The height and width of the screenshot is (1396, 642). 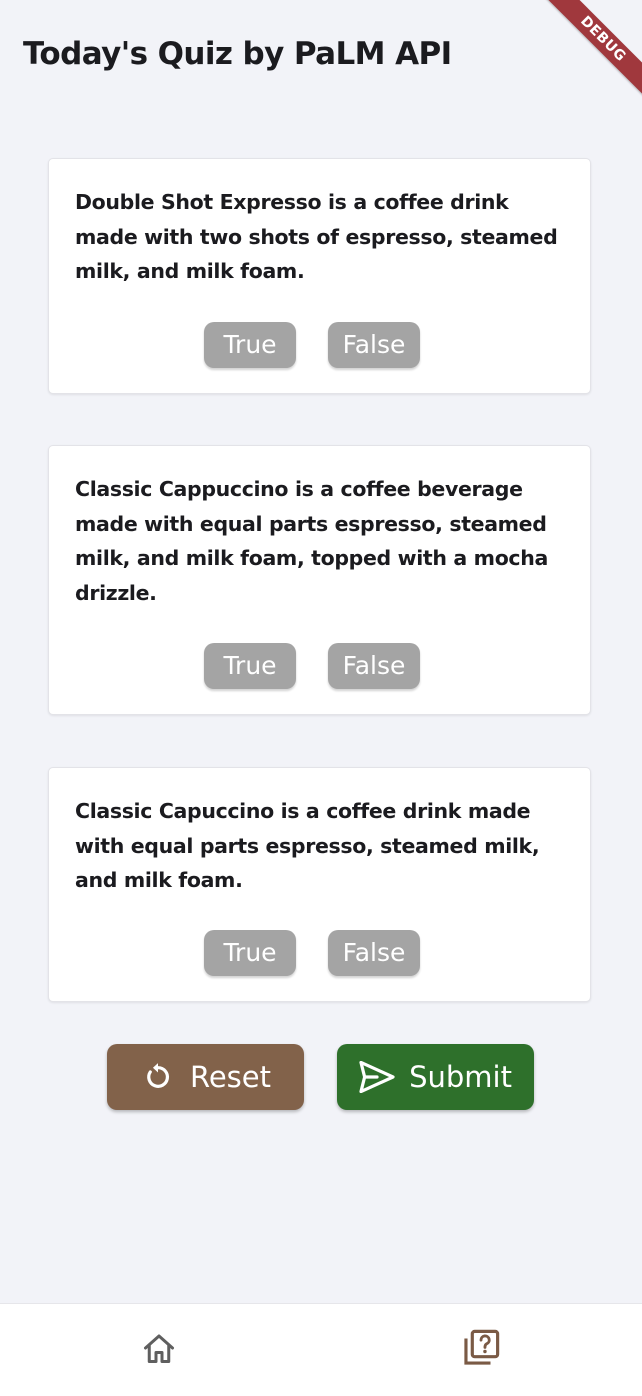 I want to click on page-title: Today's Quiz by PaLM API, so click(x=237, y=54).